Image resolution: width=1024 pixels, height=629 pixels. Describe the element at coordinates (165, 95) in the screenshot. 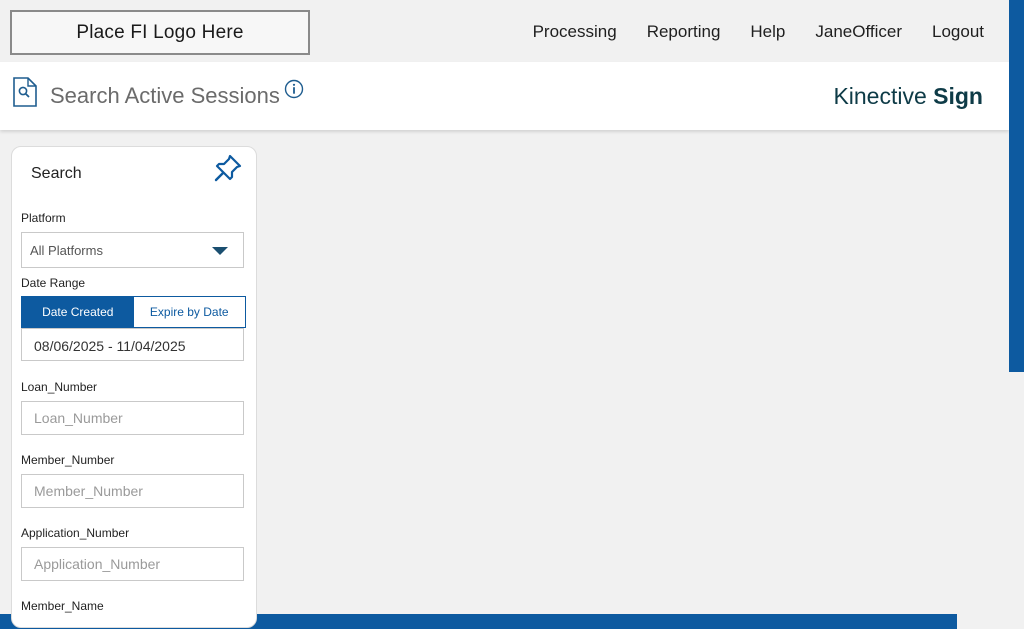

I see `page-title: Search Active Sessions` at that location.